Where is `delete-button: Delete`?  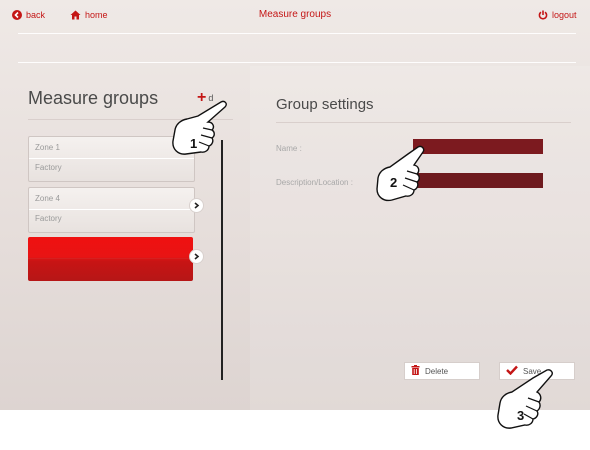 delete-button: Delete is located at coordinates (442, 371).